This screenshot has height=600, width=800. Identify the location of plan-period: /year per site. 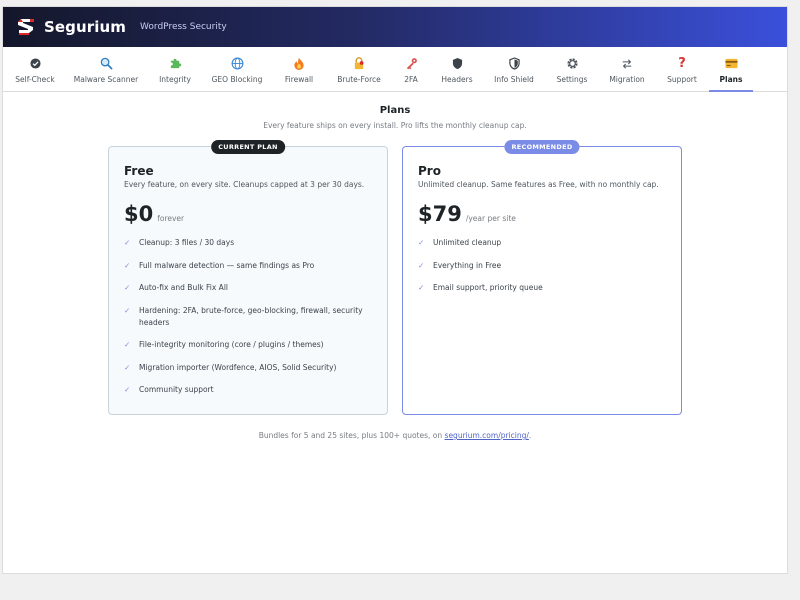
(490, 218).